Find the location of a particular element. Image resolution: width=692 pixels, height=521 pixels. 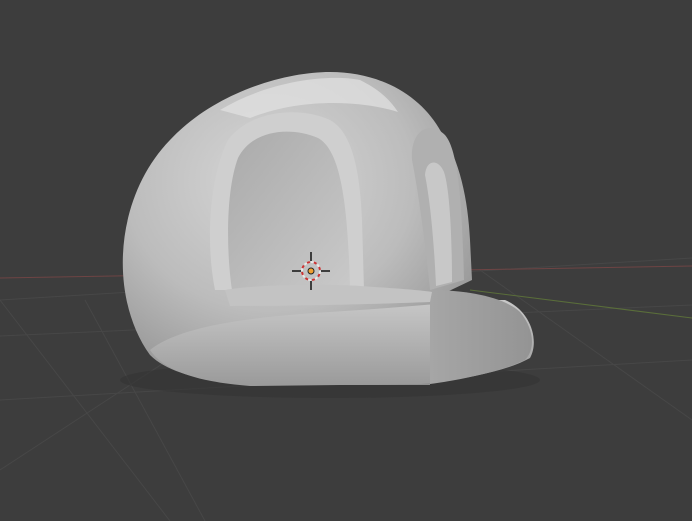

object-origin-icon is located at coordinates (311, 271).